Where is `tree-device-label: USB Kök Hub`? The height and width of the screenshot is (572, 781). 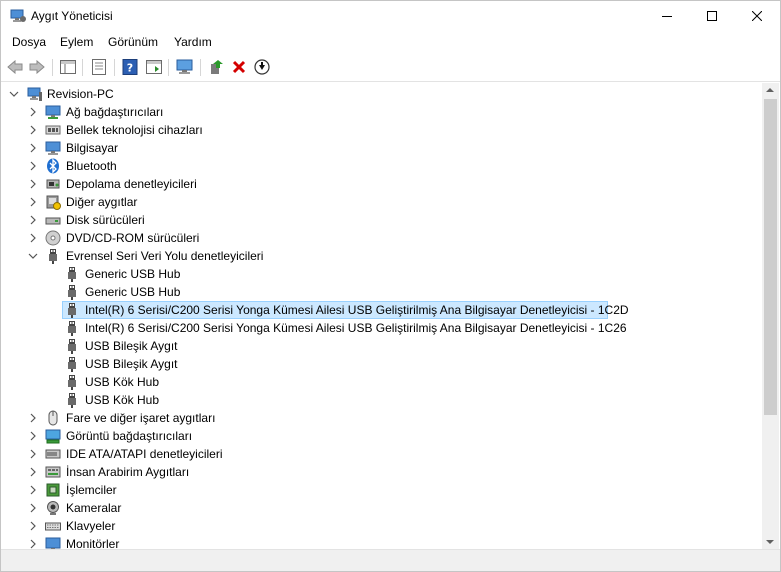 tree-device-label: USB Kök Hub is located at coordinates (122, 382).